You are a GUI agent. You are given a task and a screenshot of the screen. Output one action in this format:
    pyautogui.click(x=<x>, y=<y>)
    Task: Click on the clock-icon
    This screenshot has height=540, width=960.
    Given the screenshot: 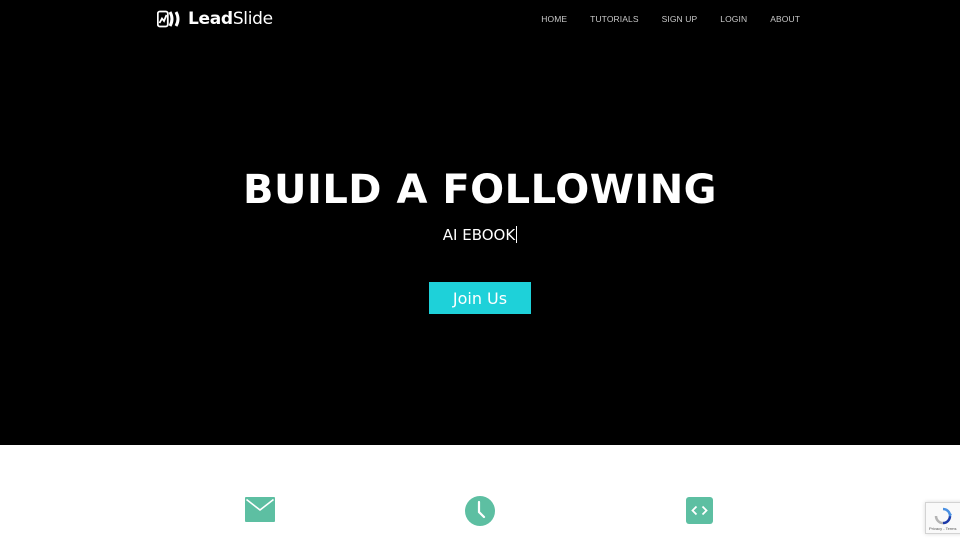 What is the action you would take?
    pyautogui.click(x=480, y=511)
    